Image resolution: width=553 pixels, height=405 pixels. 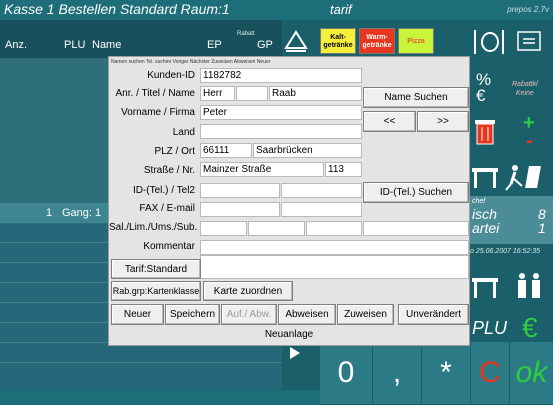 I want to click on column-header-anz: Anz., so click(x=16, y=45).